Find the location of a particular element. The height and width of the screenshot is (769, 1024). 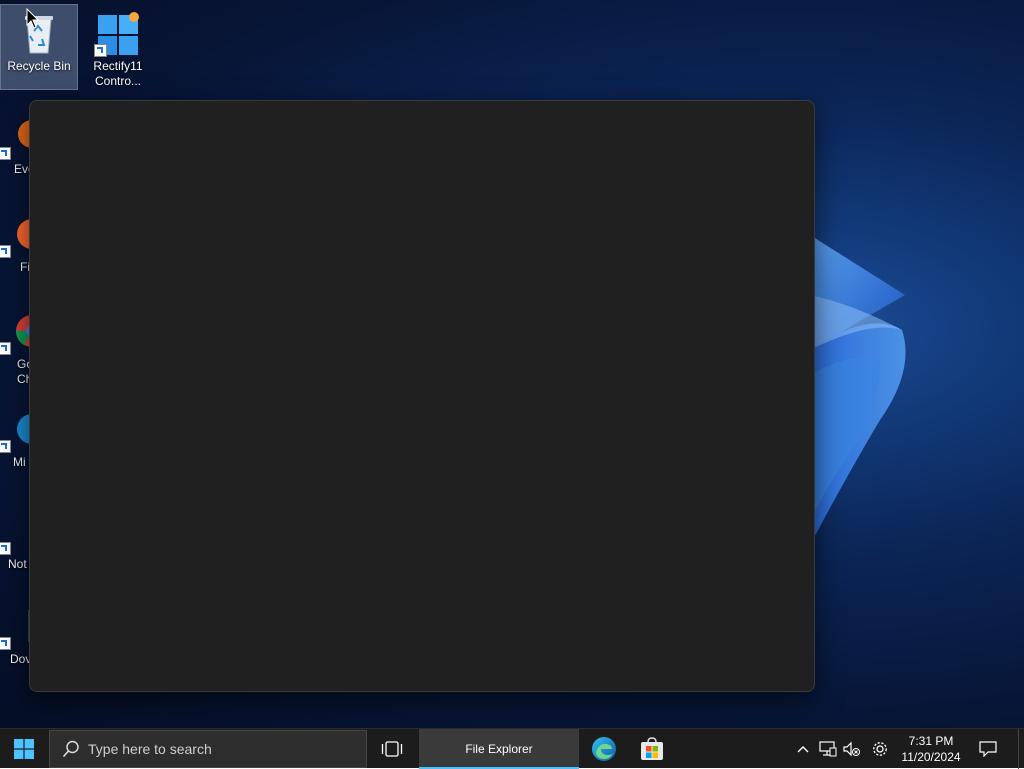

show-hidden-icons-button is located at coordinates (803, 749).